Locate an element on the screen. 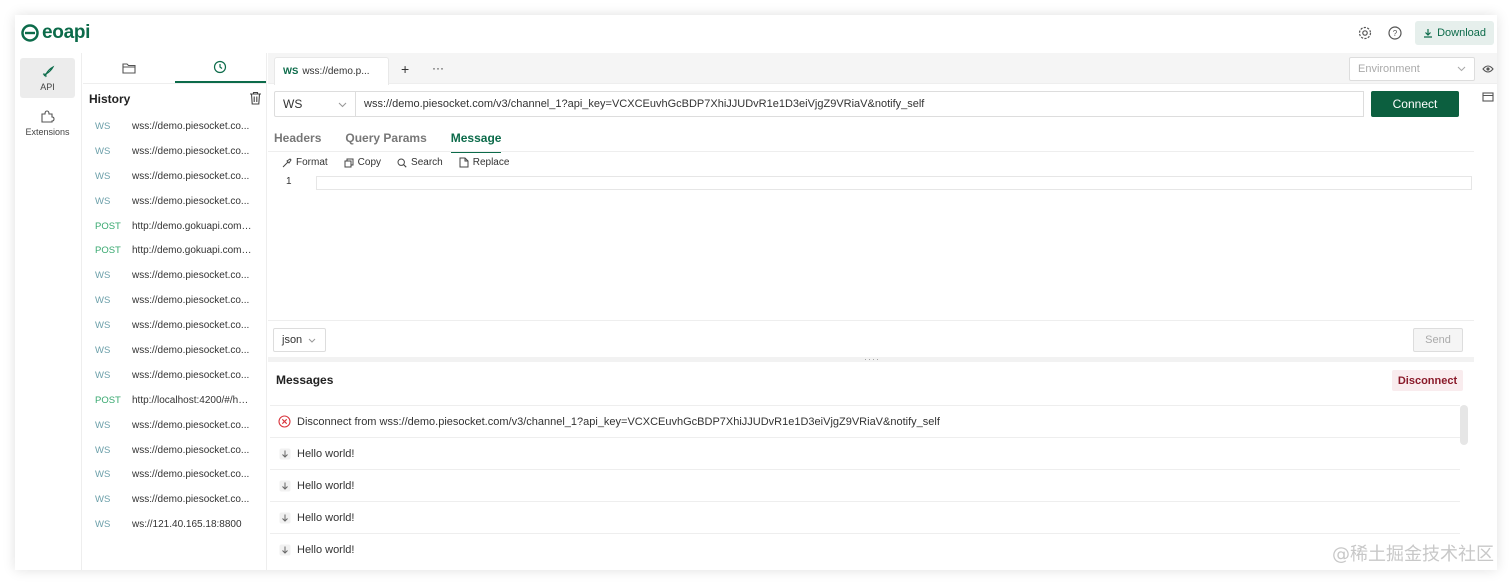 Image resolution: width=1512 pixels, height=584 pixels. nav-item-api: API is located at coordinates (47, 78).